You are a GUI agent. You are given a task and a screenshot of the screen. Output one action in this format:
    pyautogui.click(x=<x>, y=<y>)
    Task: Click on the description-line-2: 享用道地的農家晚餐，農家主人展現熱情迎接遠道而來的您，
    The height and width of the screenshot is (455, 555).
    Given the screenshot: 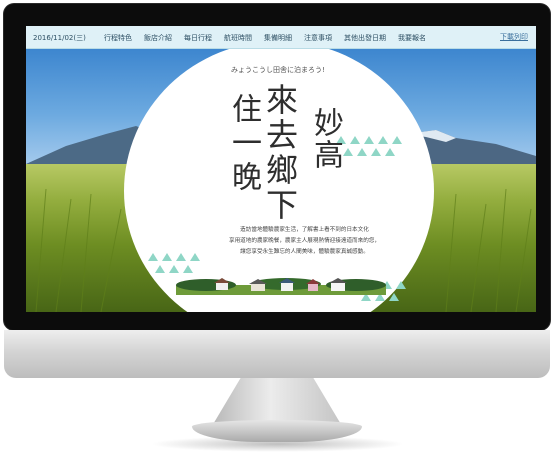 What is the action you would take?
    pyautogui.click(x=304, y=241)
    